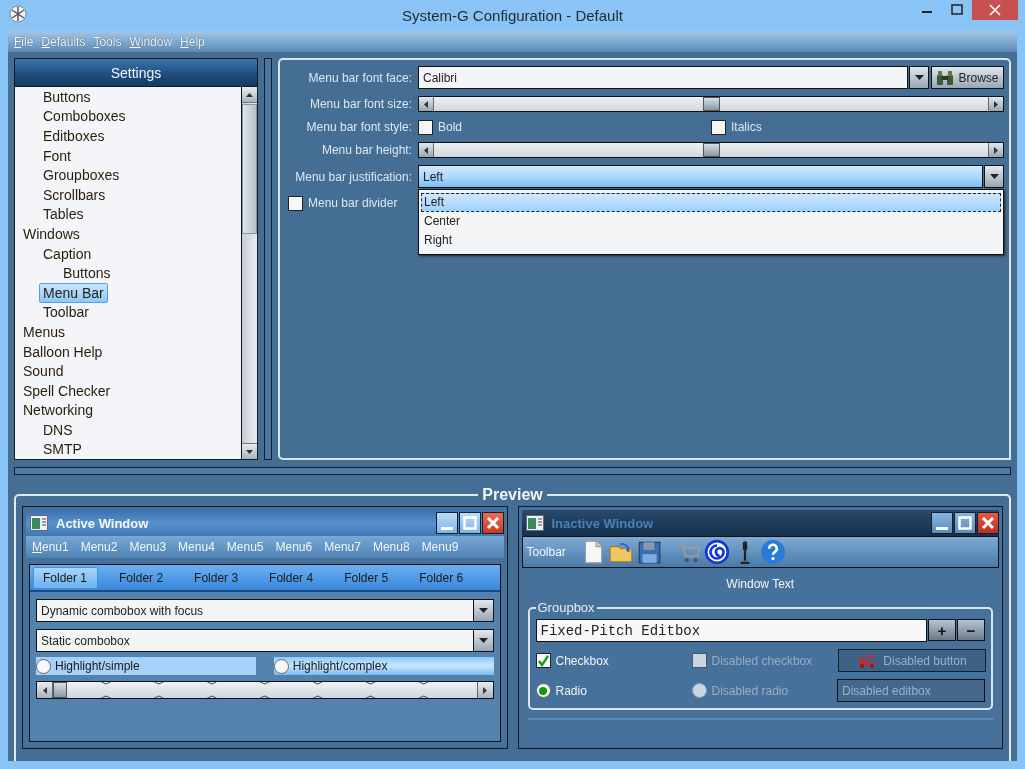 The image size is (1025, 769). What do you see at coordinates (711, 202) in the screenshot?
I see `dropdown-option: Left` at bounding box center [711, 202].